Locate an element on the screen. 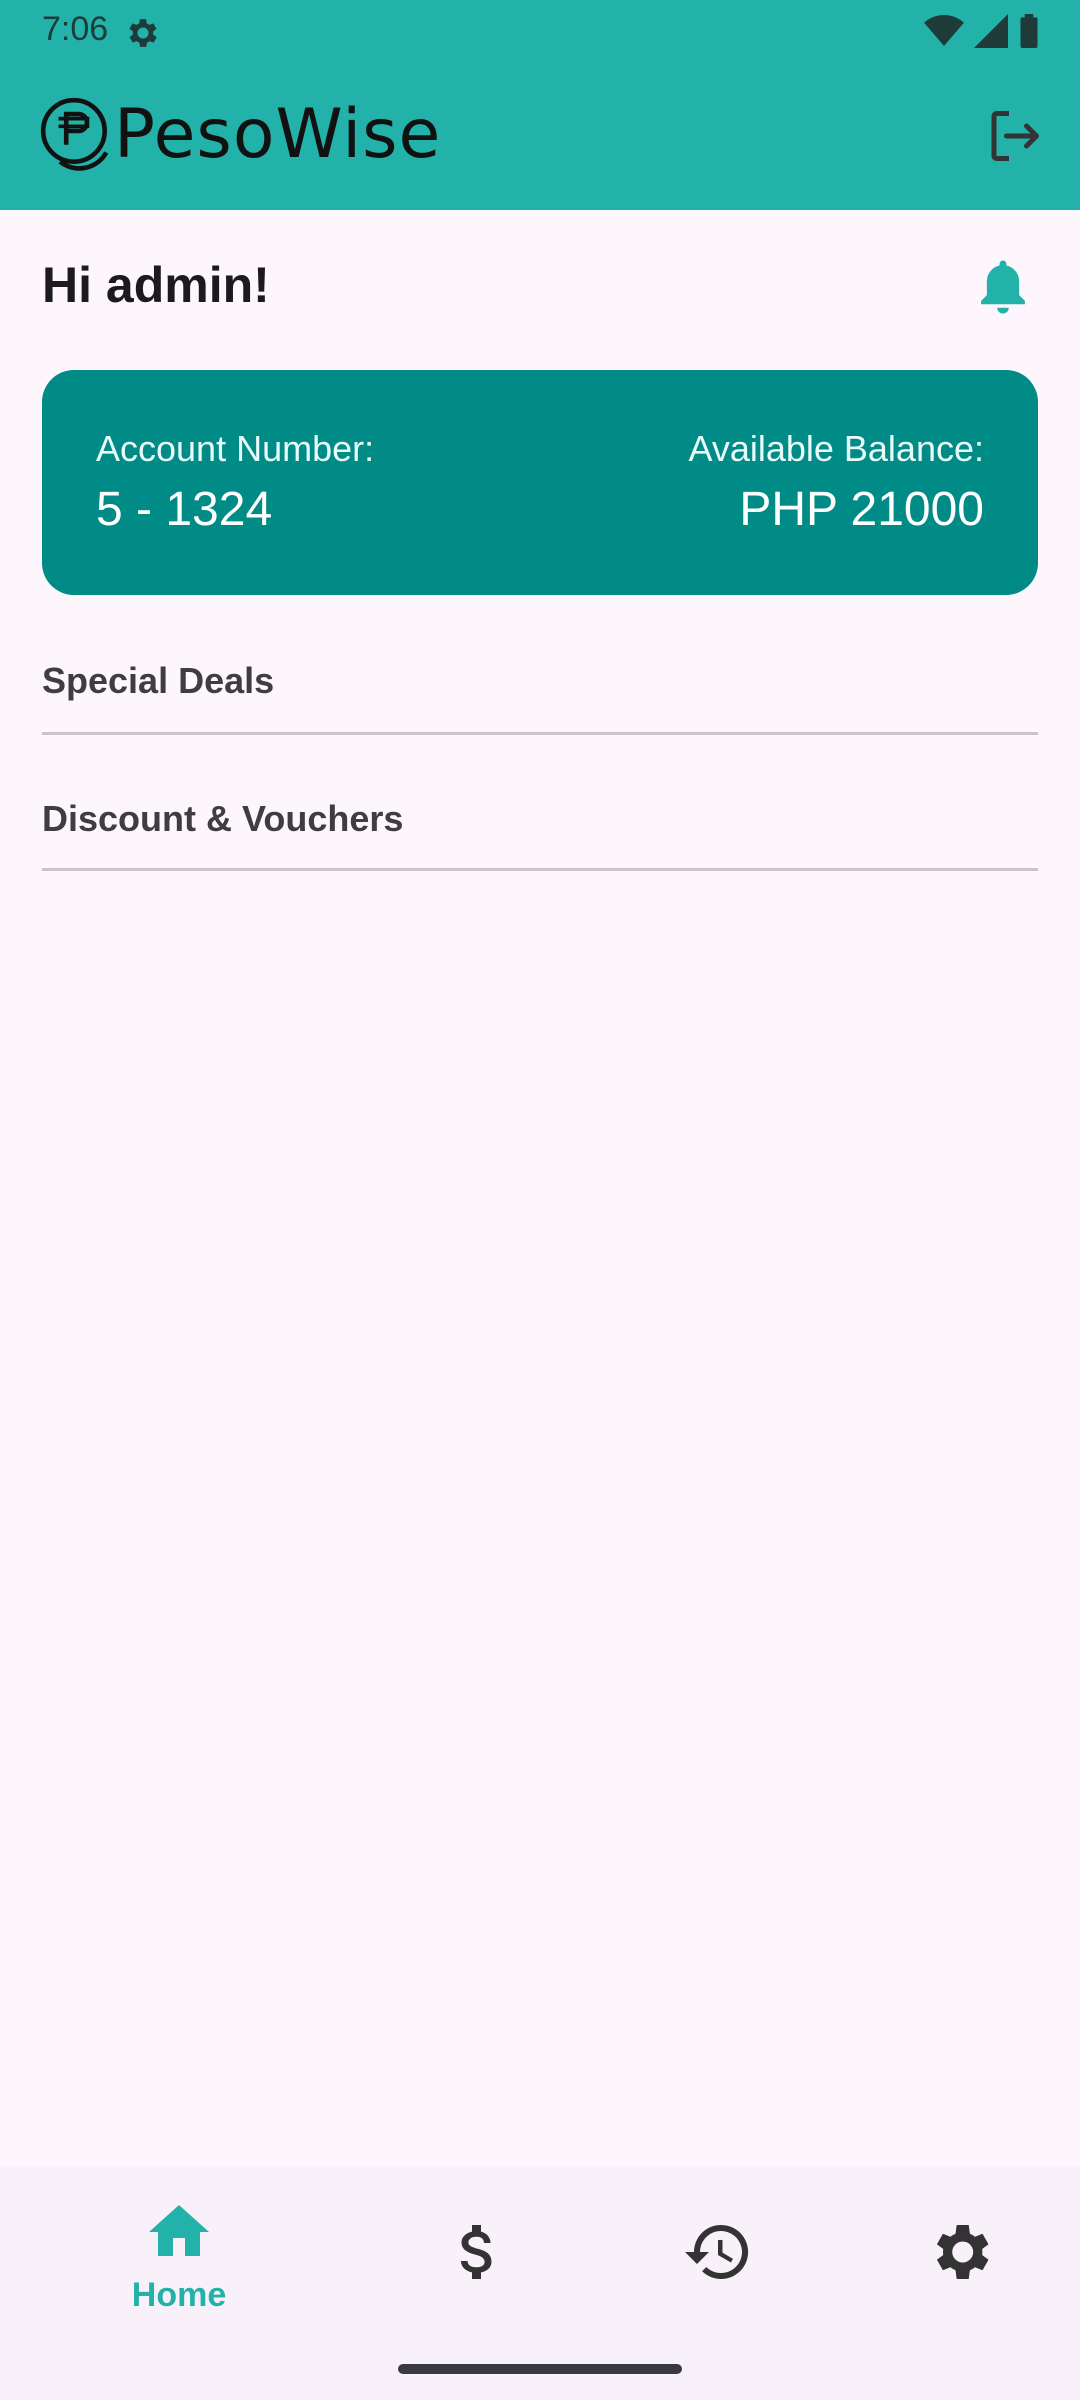 This screenshot has height=2400, width=1080. logout-icon is located at coordinates (1015, 136).